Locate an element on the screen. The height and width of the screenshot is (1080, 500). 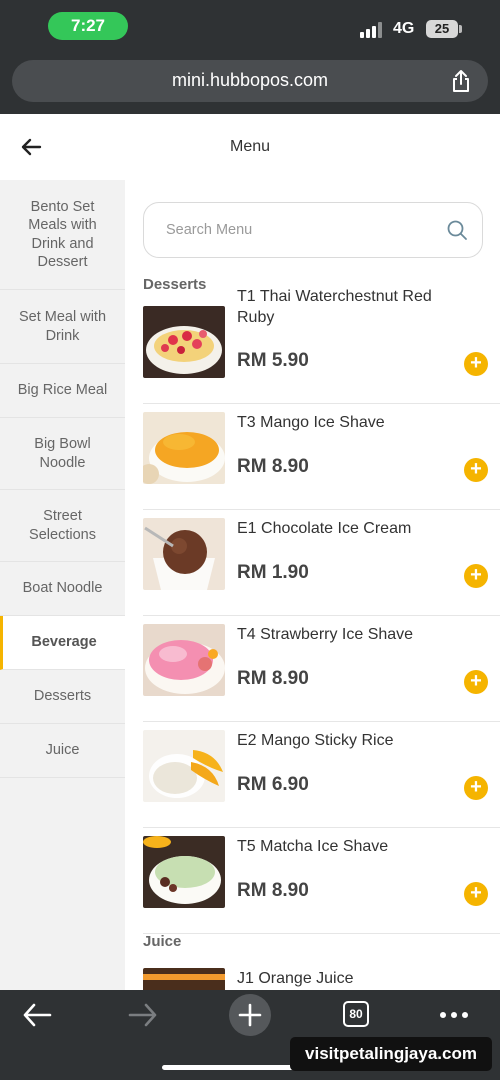
status-bar: 7:27 4G 25 is located at coordinates (250, 28).